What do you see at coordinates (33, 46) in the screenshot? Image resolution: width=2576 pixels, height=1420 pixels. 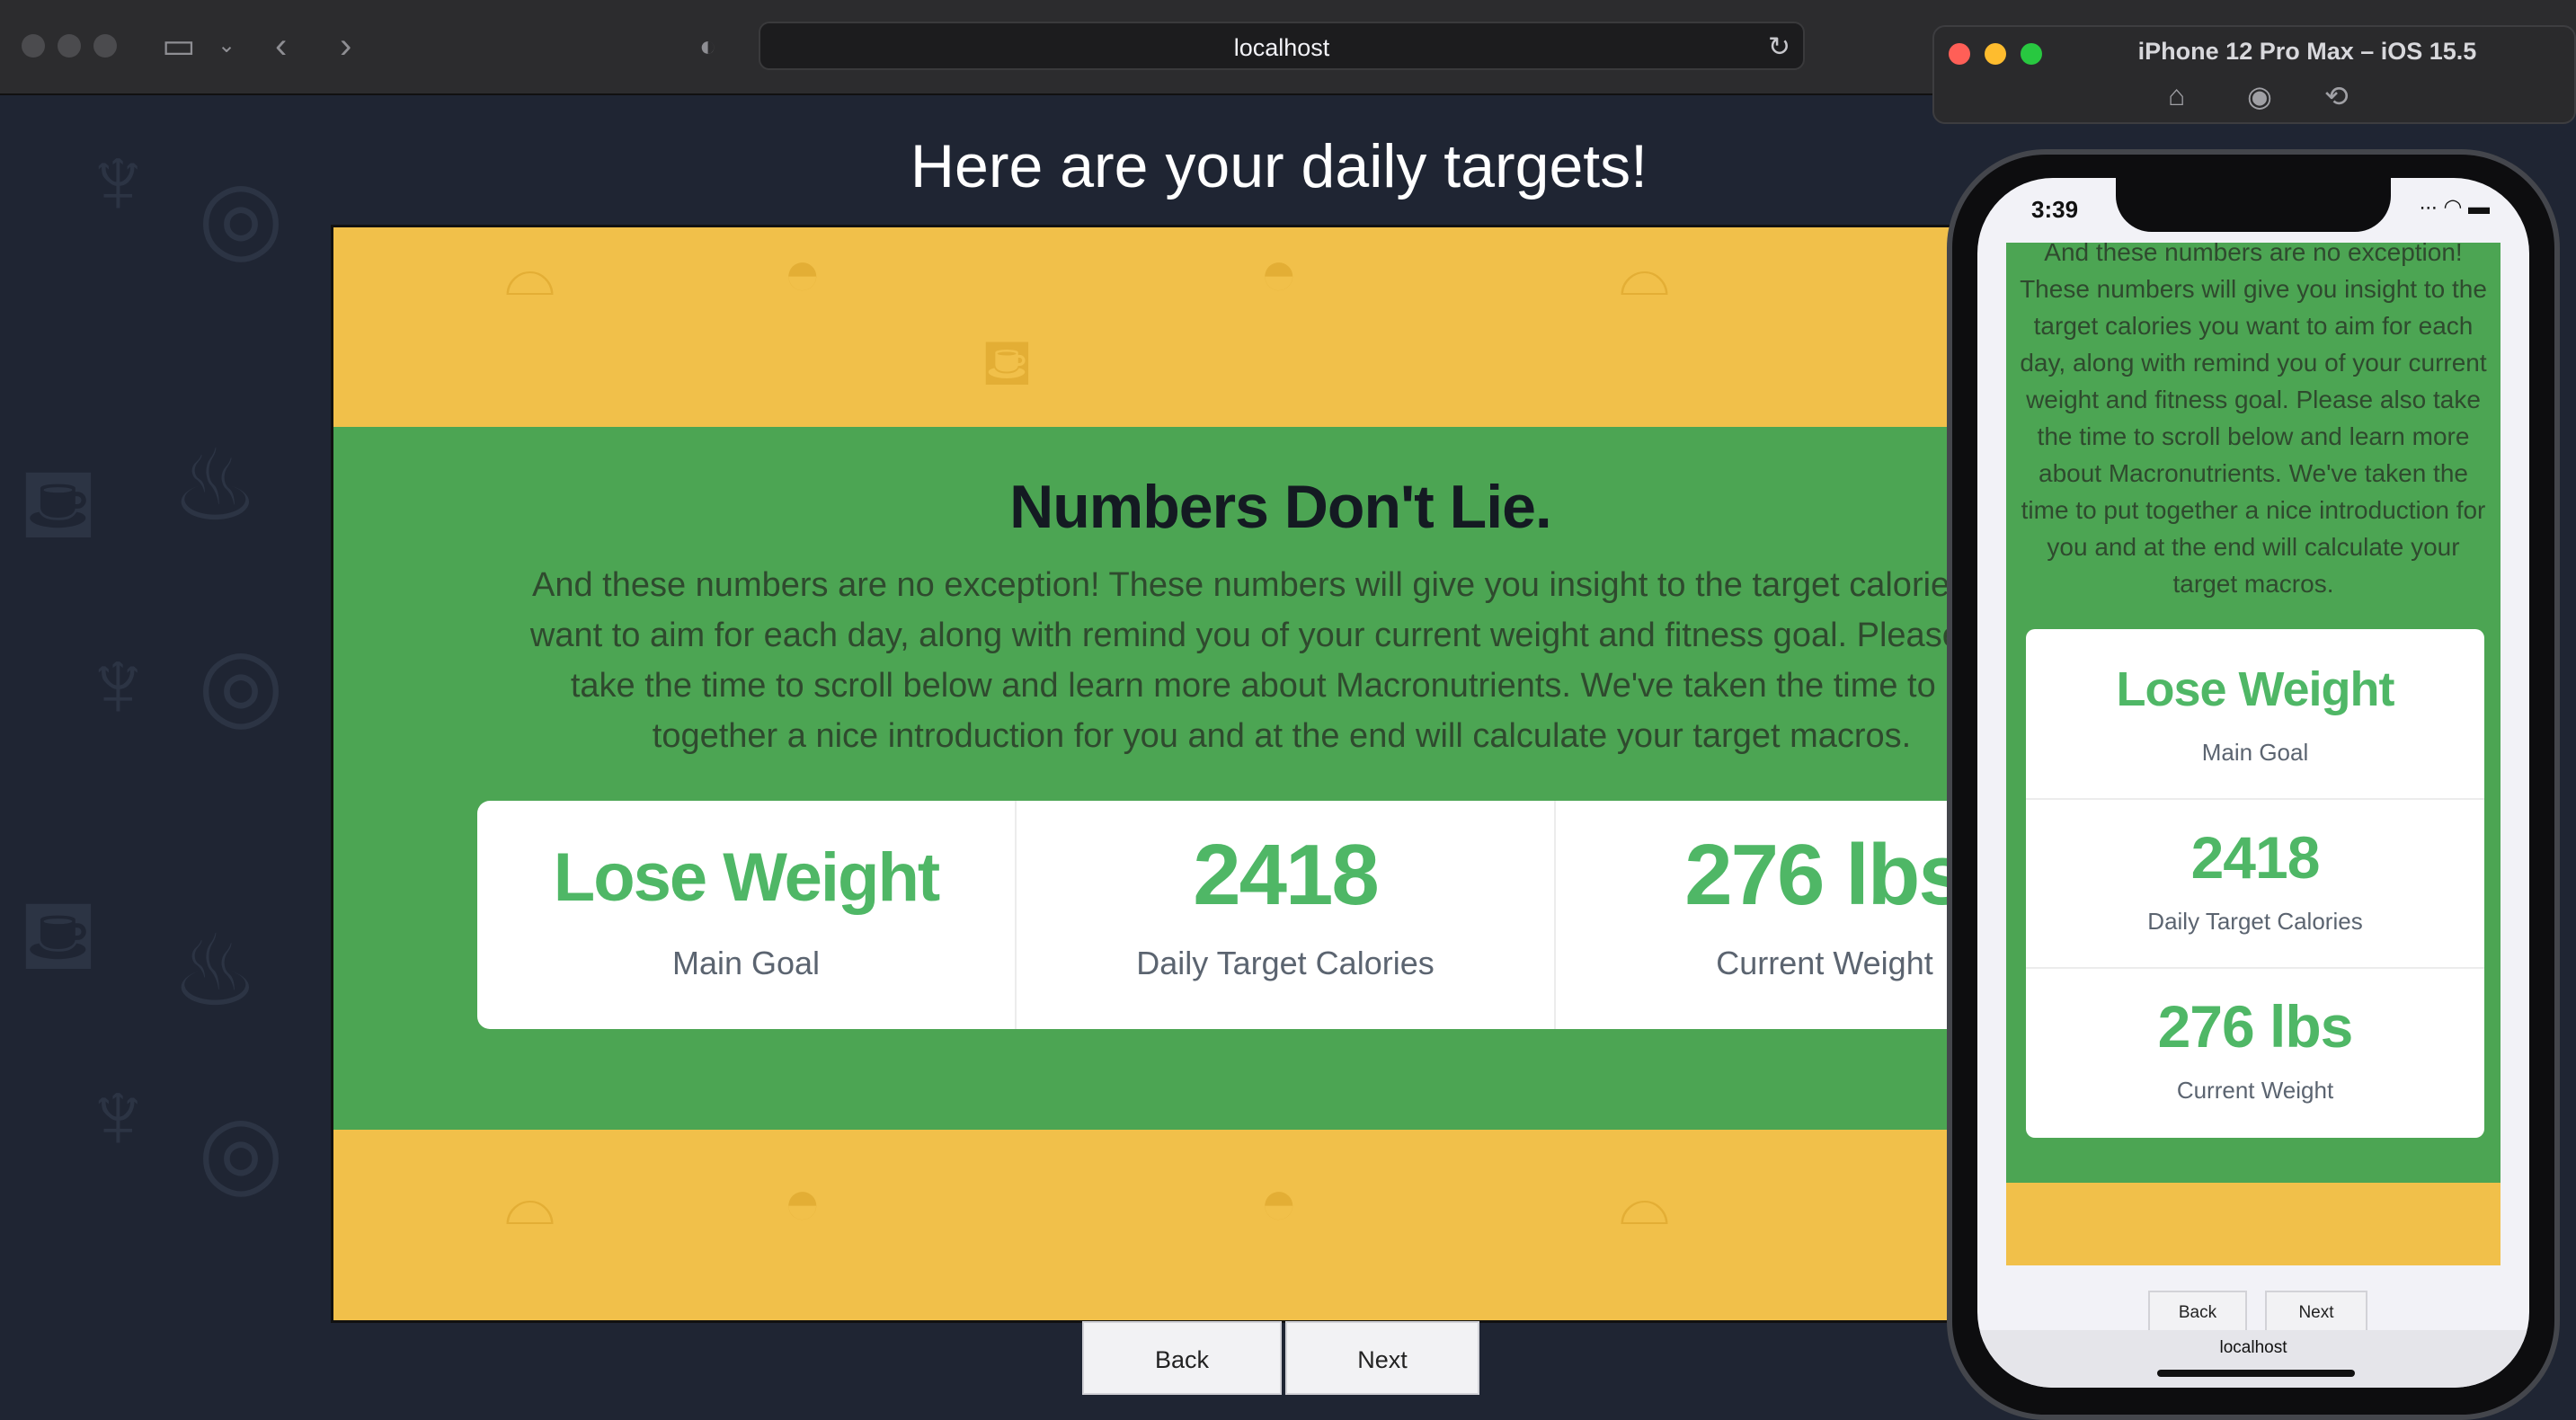 I see `close-window-button` at bounding box center [33, 46].